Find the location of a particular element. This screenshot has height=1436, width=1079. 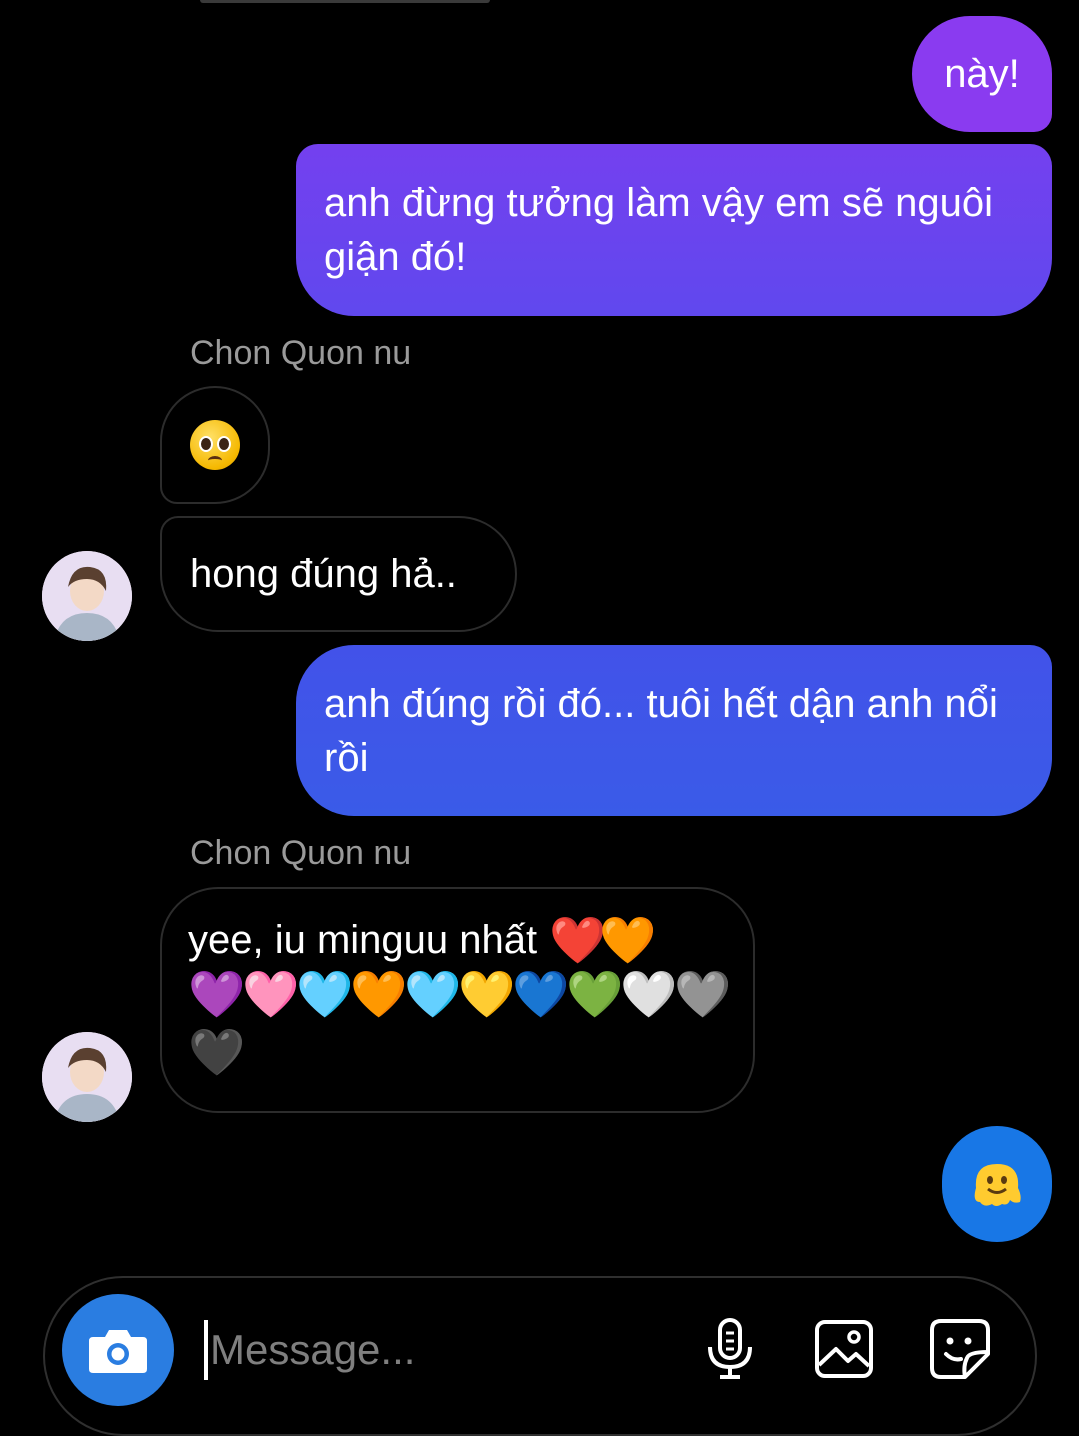

gallery-button is located at coordinates (844, 1349).